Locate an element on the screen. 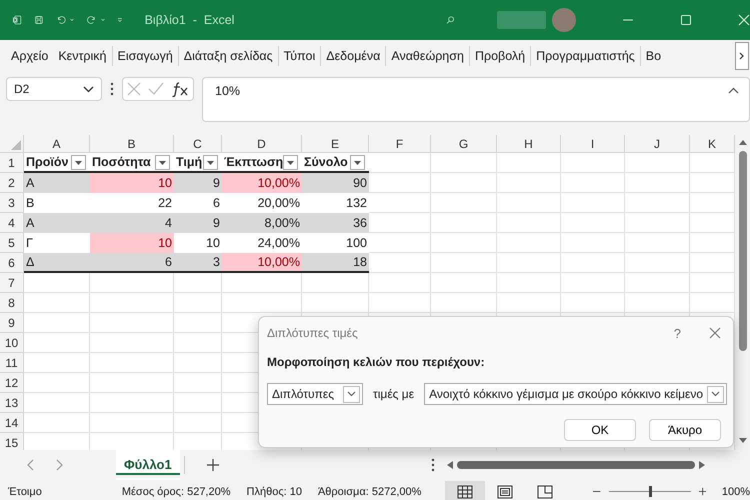 The width and height of the screenshot is (750, 500). table-cell: 90 is located at coordinates (335, 183).